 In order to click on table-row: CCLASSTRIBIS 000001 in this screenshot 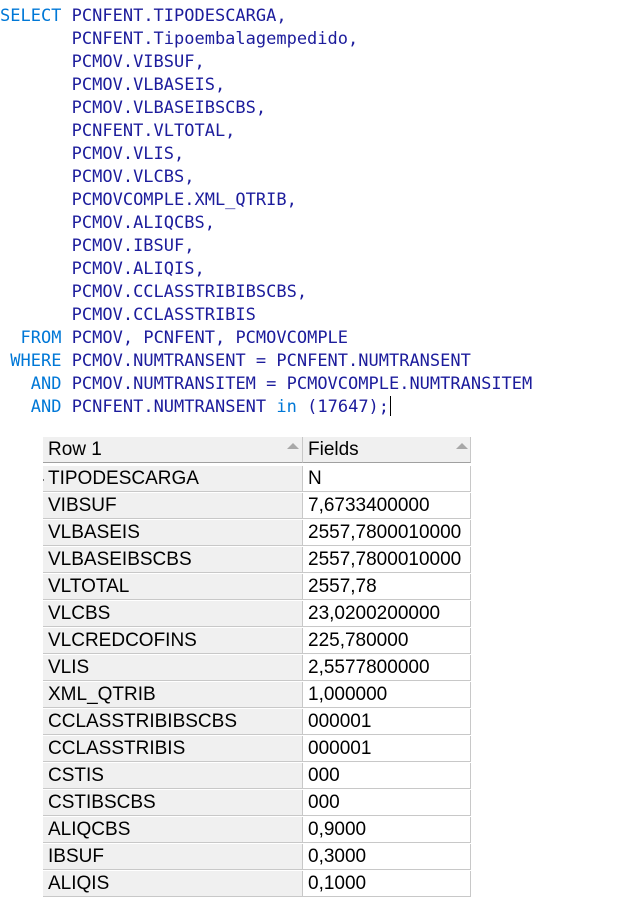, I will do `click(257, 749)`.